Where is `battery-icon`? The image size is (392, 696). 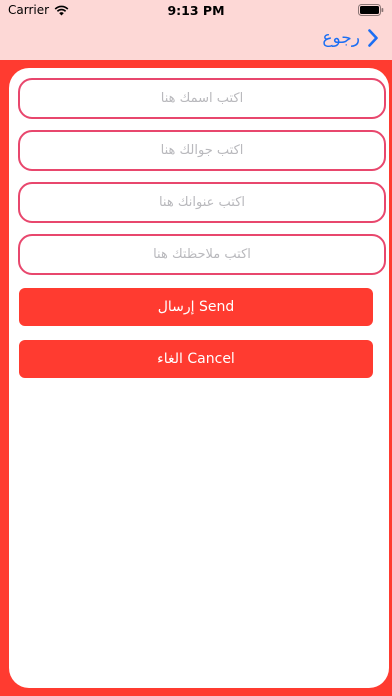 battery-icon is located at coordinates (371, 10).